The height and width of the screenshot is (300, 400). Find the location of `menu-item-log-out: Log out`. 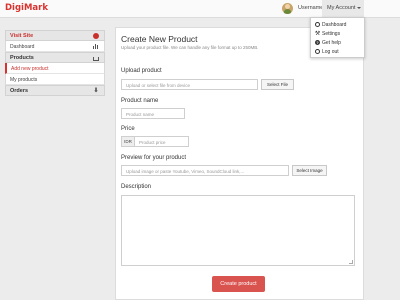

menu-item-log-out: Log out is located at coordinates (337, 51).